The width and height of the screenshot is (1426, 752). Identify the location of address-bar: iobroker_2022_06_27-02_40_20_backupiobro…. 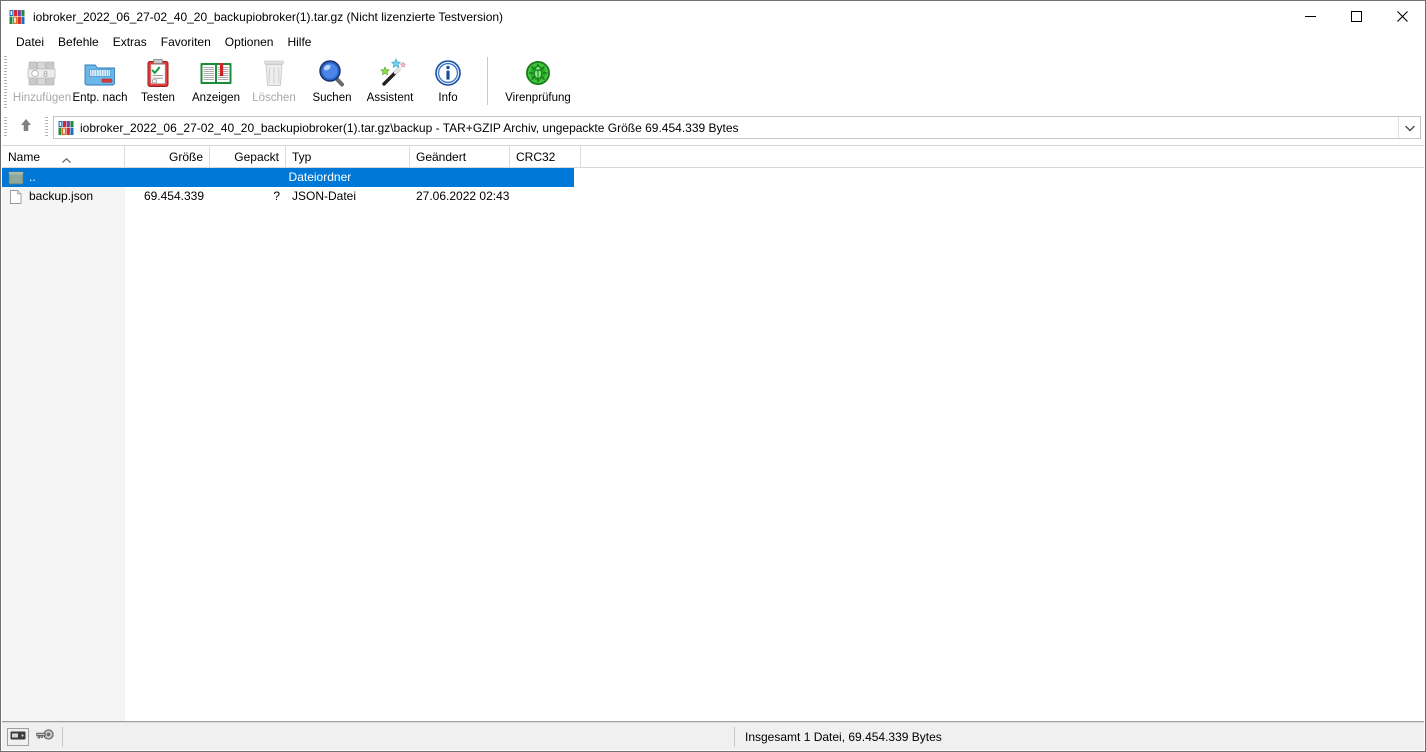
(713, 127).